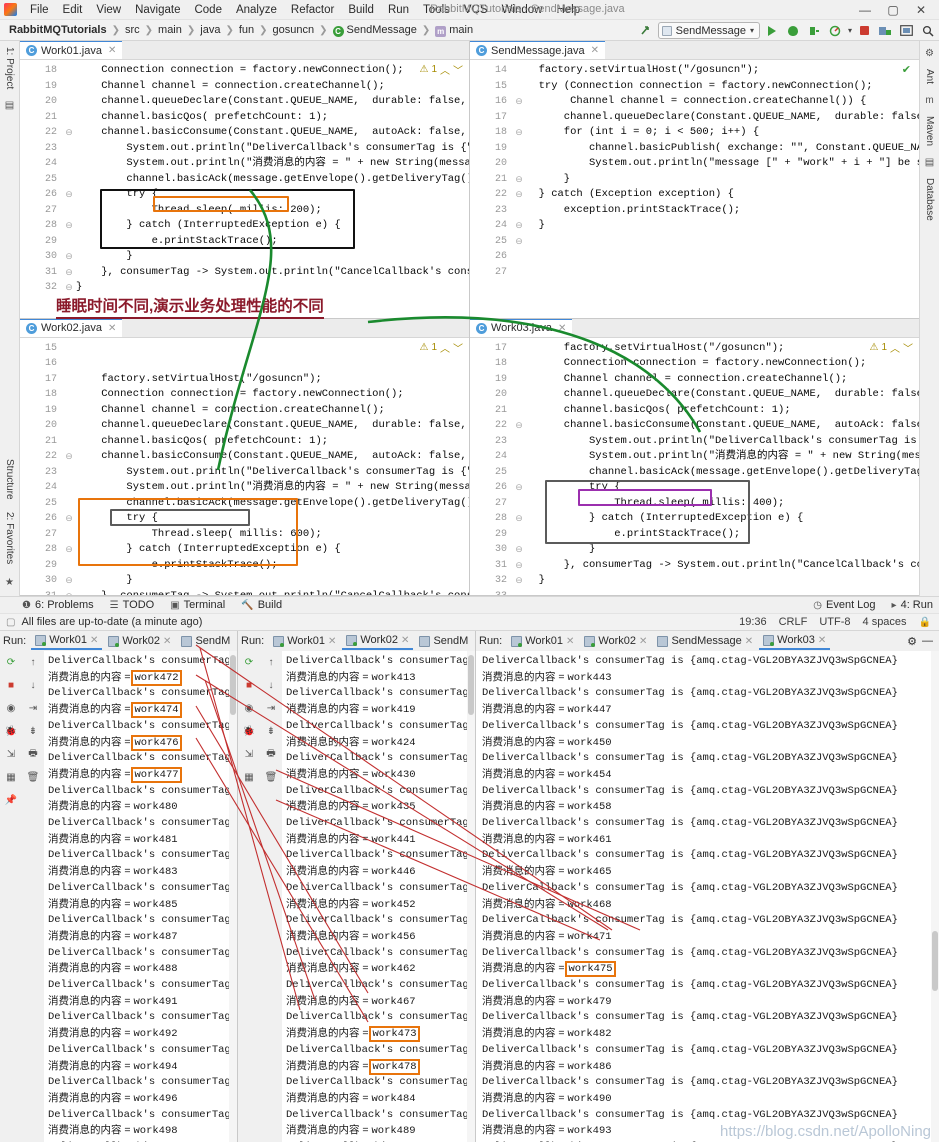  What do you see at coordinates (9, 68) in the screenshot?
I see `sidebar-item-project: 1: Project` at bounding box center [9, 68].